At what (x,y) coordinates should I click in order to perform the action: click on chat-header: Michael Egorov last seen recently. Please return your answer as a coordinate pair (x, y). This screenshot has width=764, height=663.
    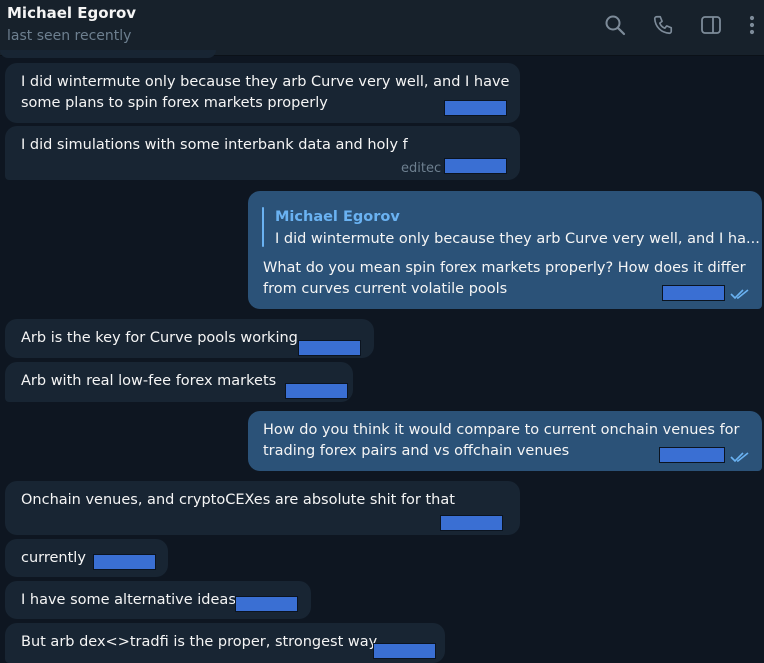
    Looking at the image, I should click on (382, 28).